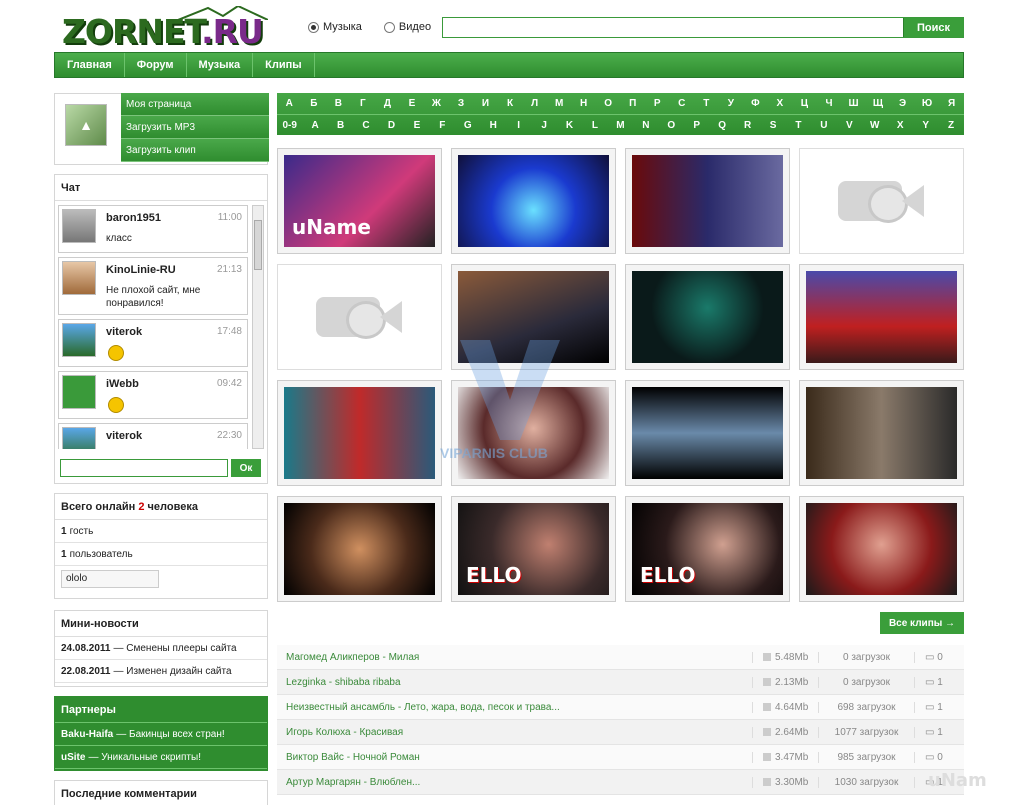 Image resolution: width=1009 pixels, height=805 pixels. I want to click on nav-music: Музыка, so click(220, 65).